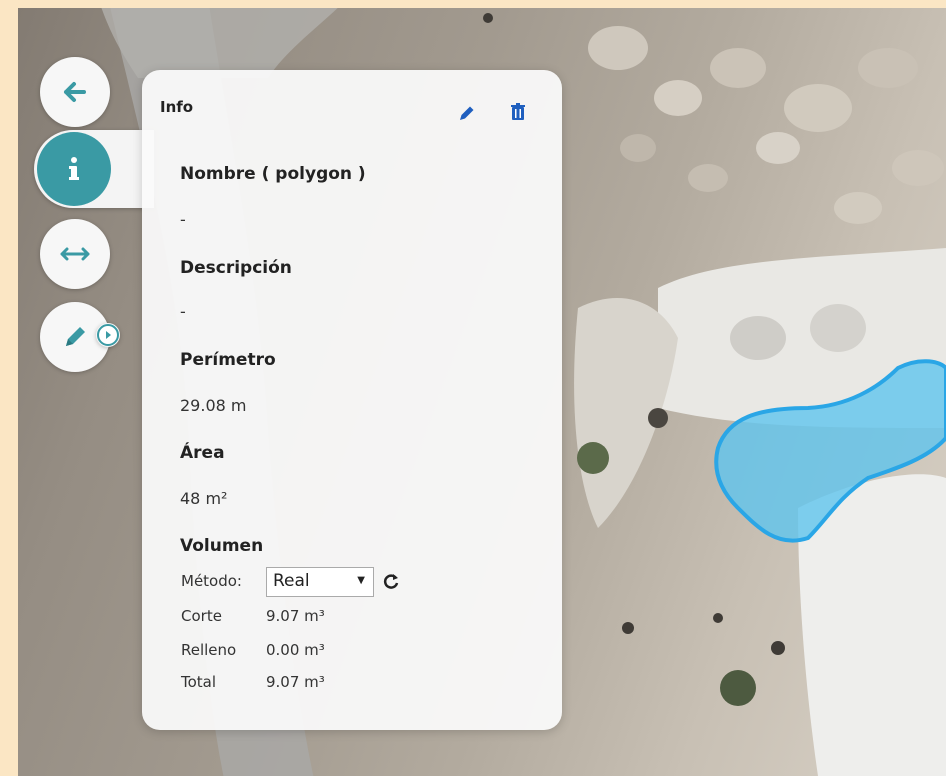  What do you see at coordinates (518, 112) in the screenshot?
I see `delete-trash-icon` at bounding box center [518, 112].